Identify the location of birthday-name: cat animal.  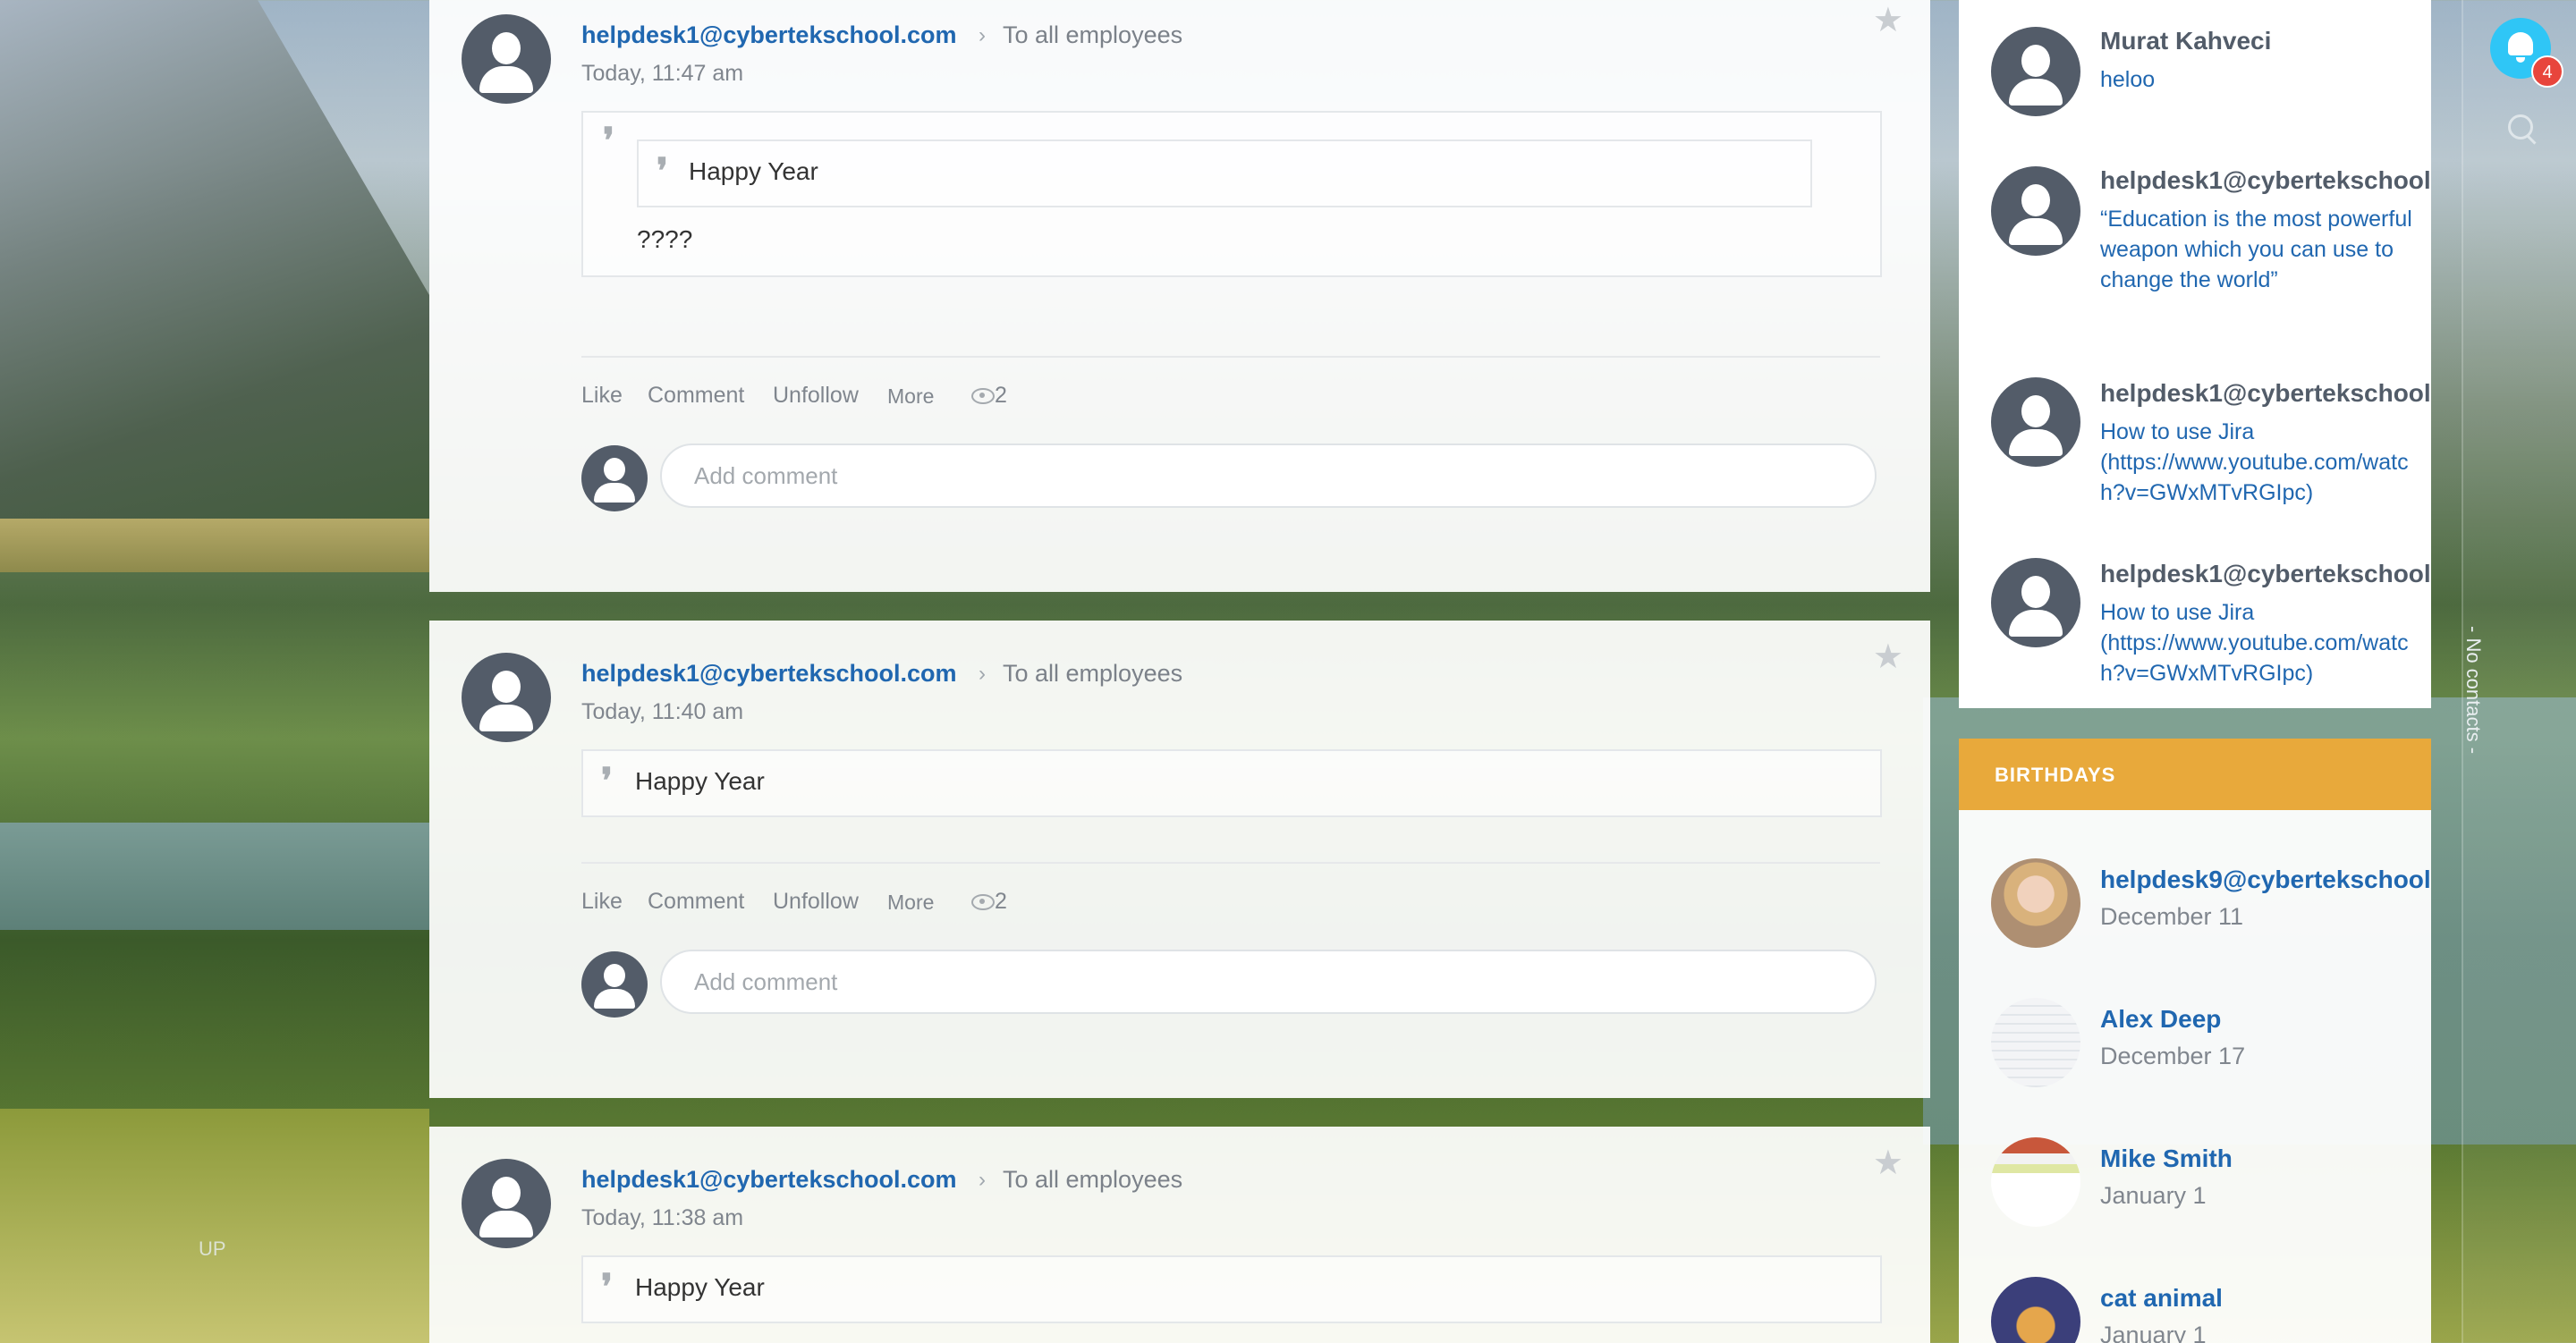
(2161, 1299).